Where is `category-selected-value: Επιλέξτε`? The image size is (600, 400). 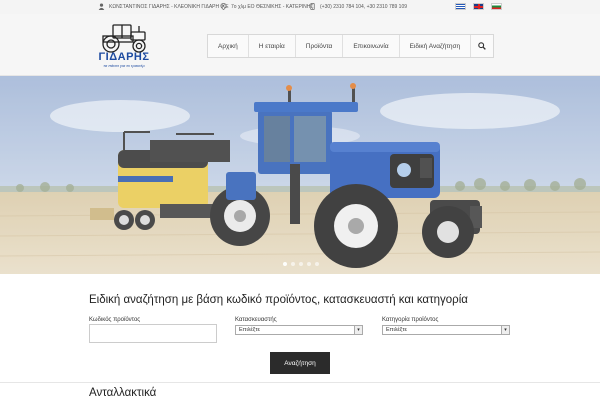 category-selected-value: Επιλέξτε is located at coordinates (396, 330).